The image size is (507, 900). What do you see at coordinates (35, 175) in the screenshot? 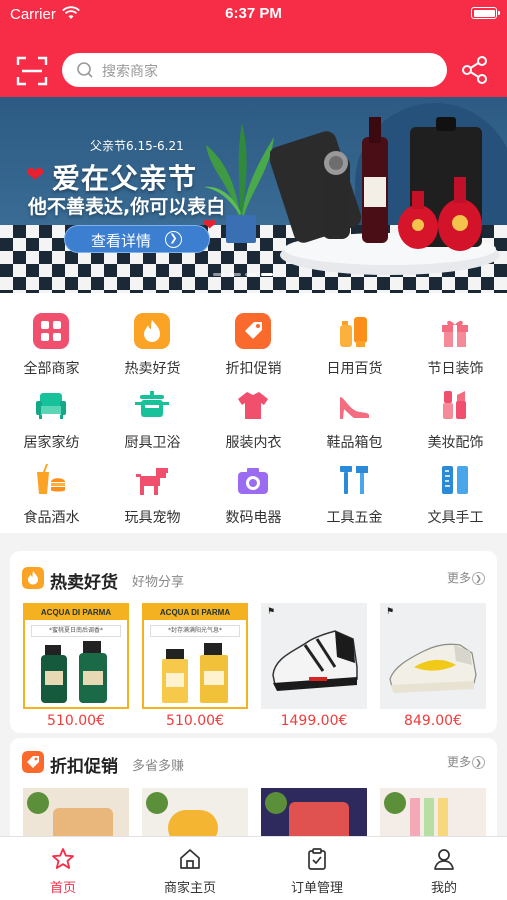
I see `heart-icon: ❤` at bounding box center [35, 175].